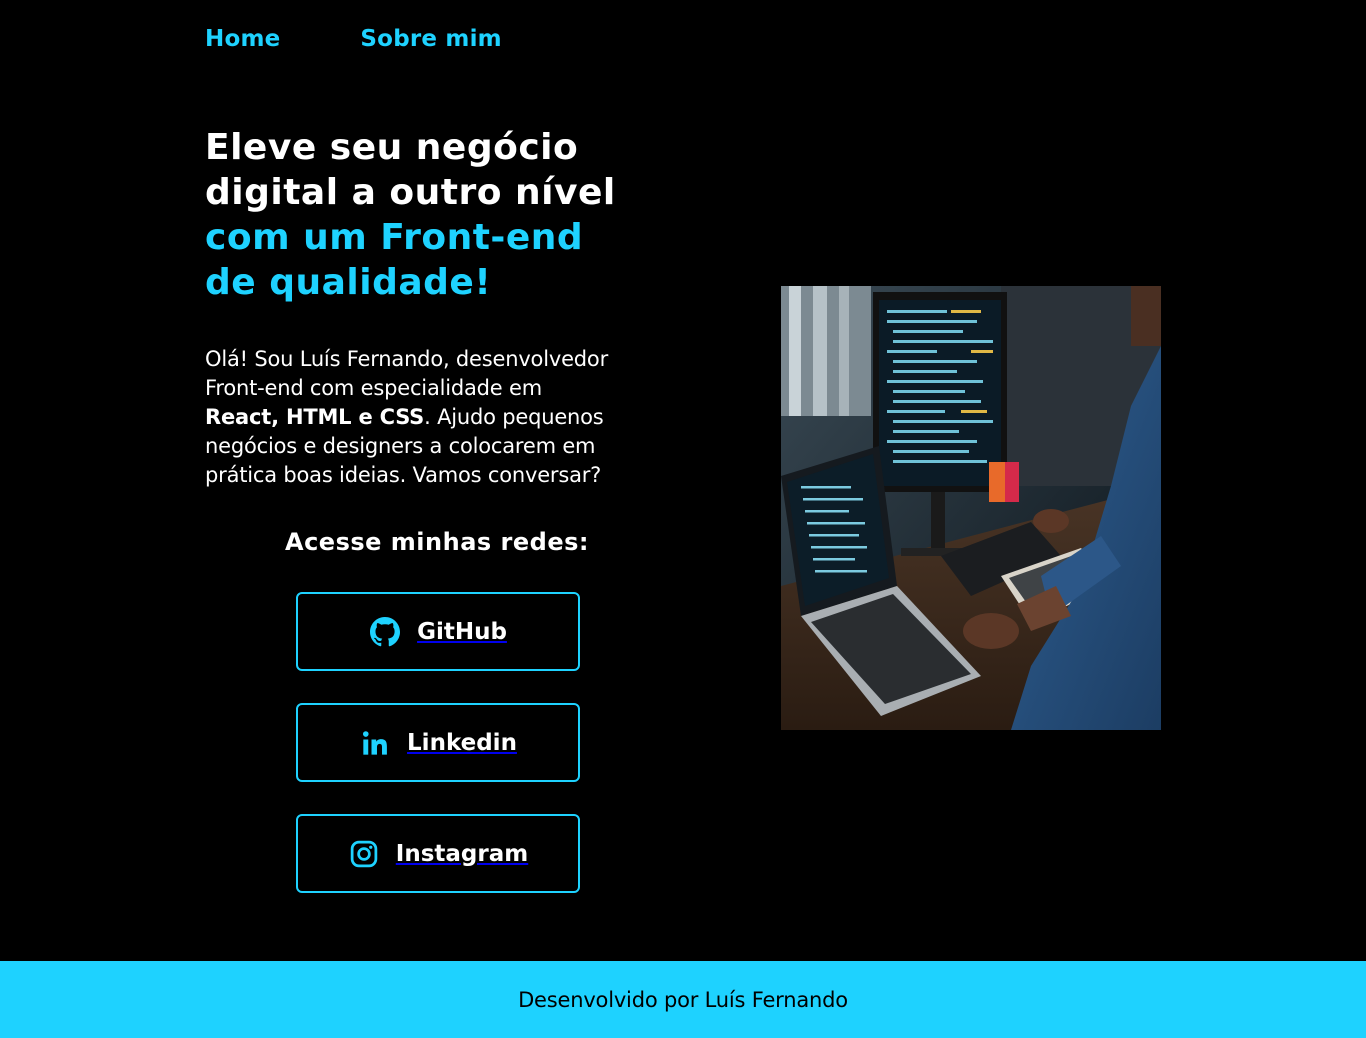  Describe the element at coordinates (353, 39) in the screenshot. I see `top-nav: Home Sobre mim` at that location.